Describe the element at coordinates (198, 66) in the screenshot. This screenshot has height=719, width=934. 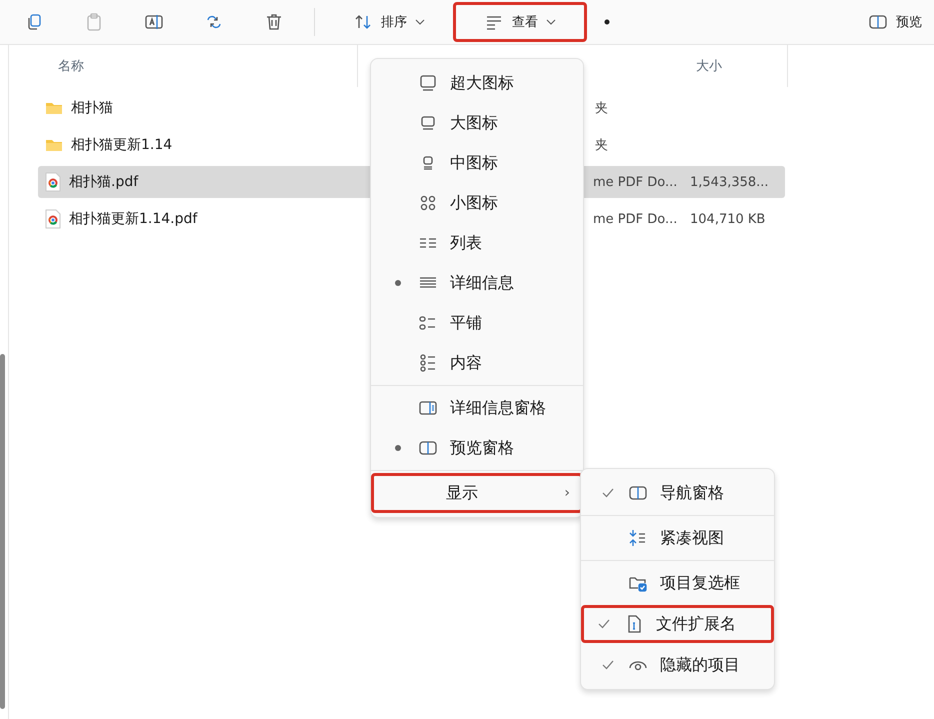
I see `column-header: 名称` at that location.